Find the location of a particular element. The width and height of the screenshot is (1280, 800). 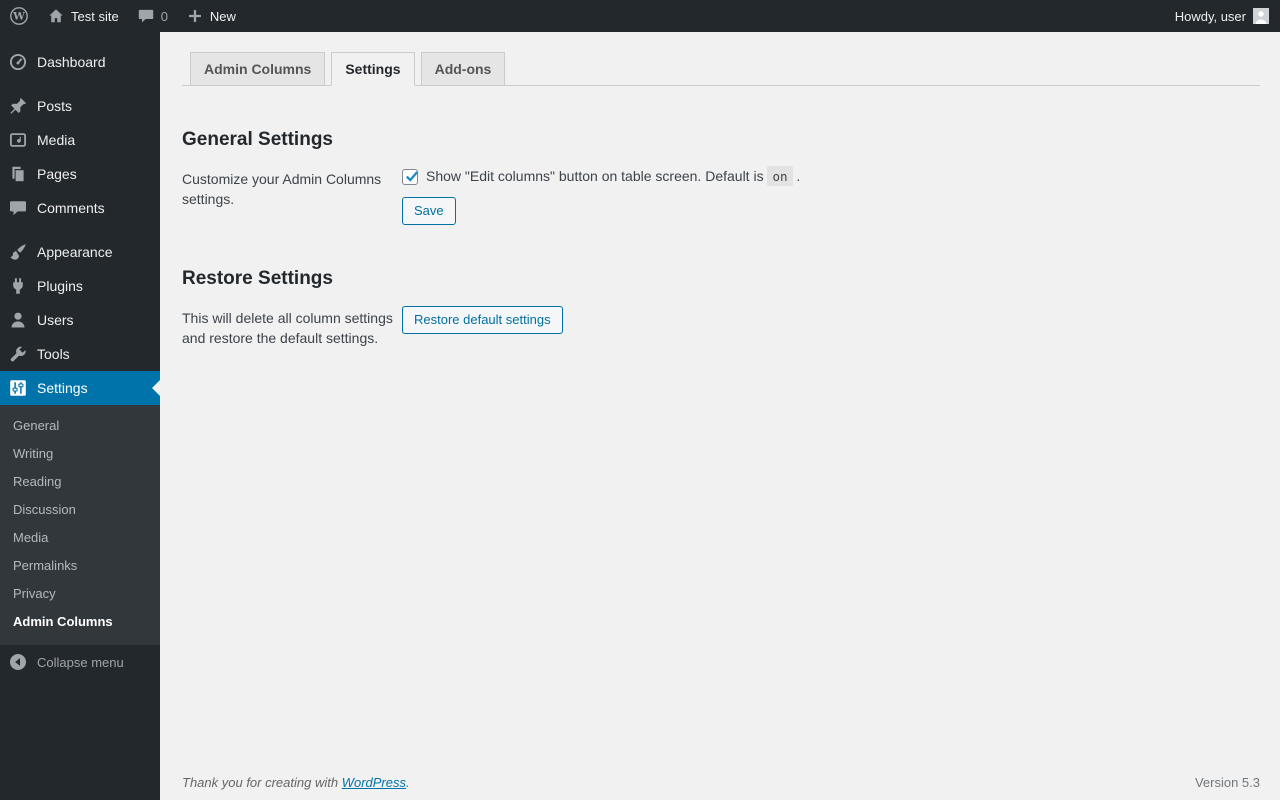

footer-thanks: Thank you for creating with WordPress. is located at coordinates (296, 782).